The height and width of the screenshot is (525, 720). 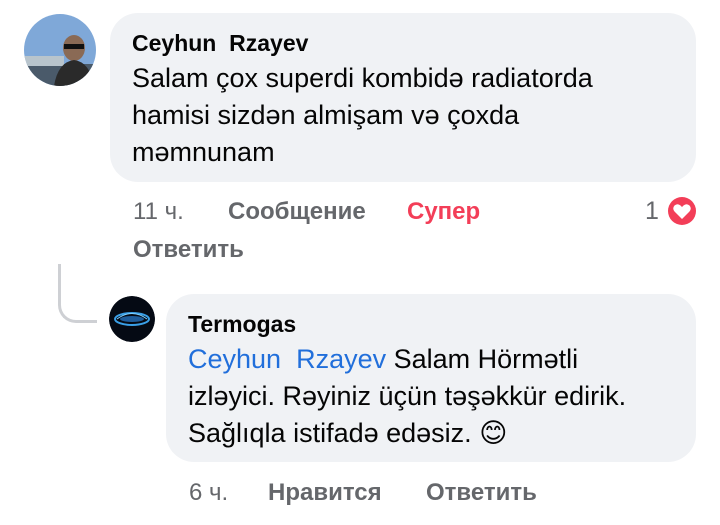 I want to click on comment-text-line-2: hamisi sizdən almişam və çoxda, so click(x=326, y=115).